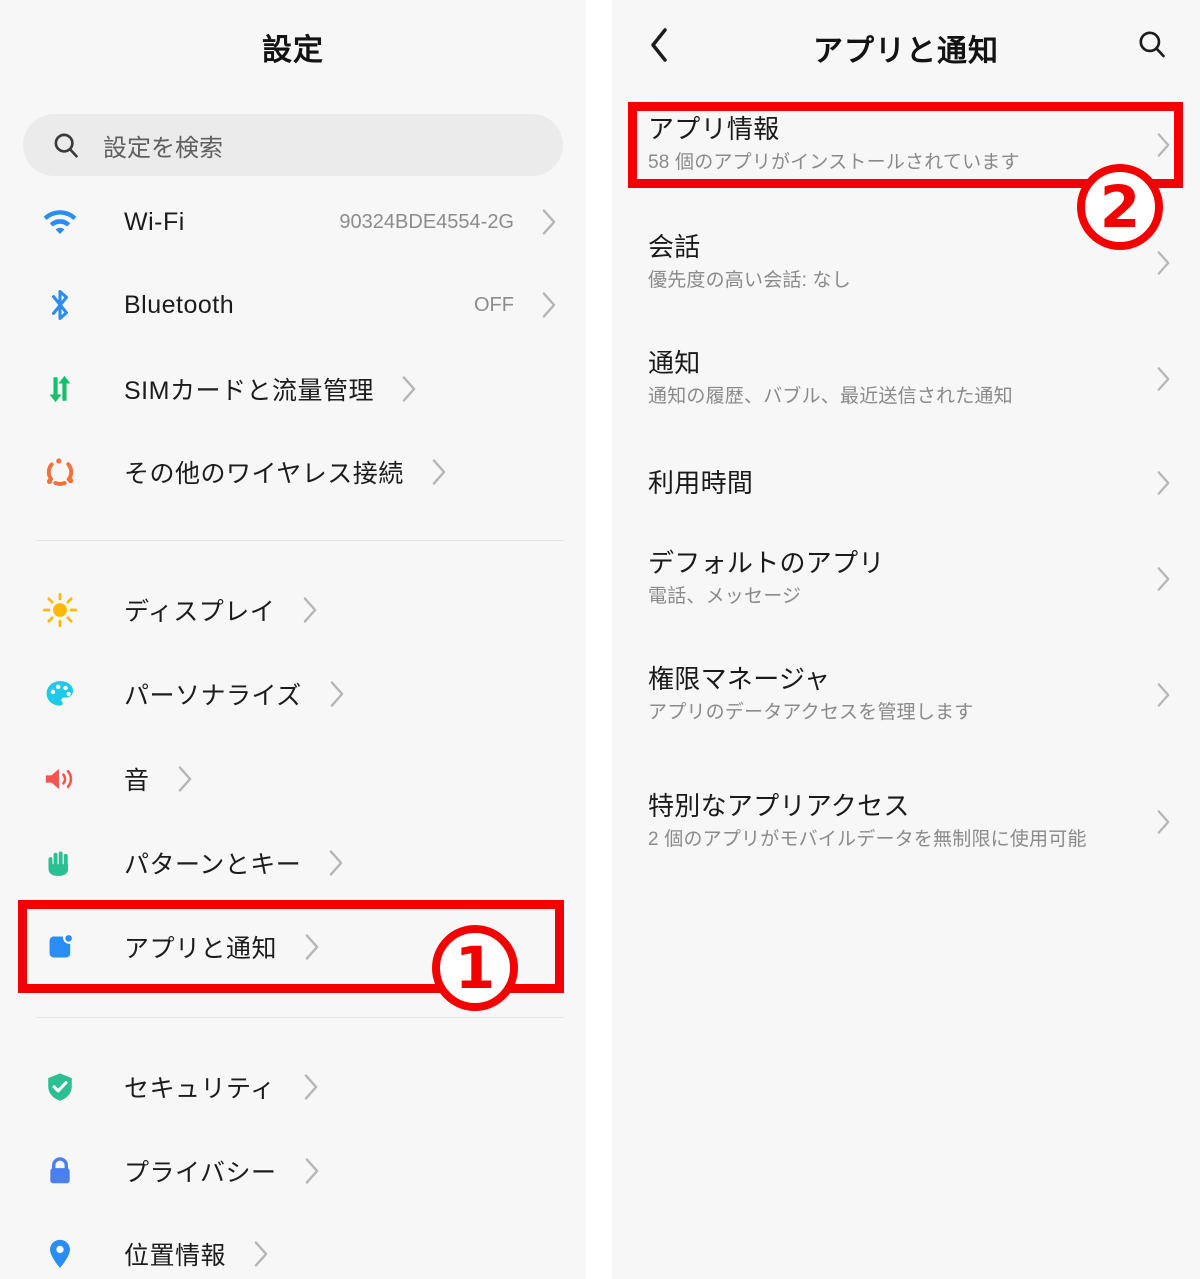  I want to click on sim-data-icon, so click(60, 389).